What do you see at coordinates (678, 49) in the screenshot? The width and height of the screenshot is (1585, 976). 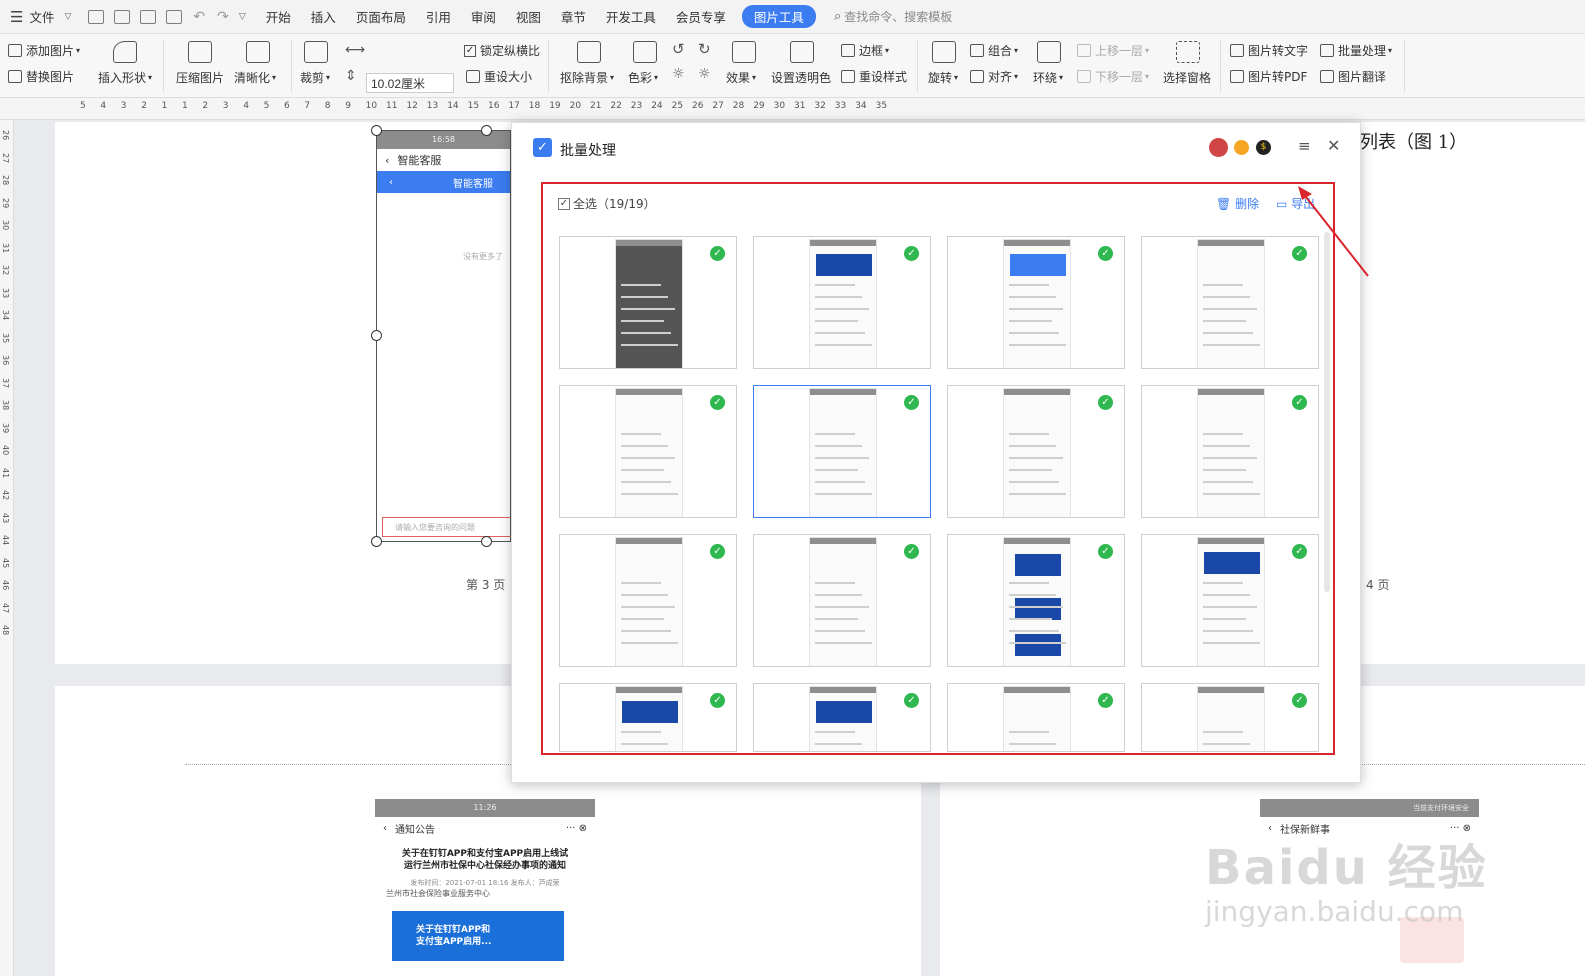 I see `rotate-left-icon: ↺` at bounding box center [678, 49].